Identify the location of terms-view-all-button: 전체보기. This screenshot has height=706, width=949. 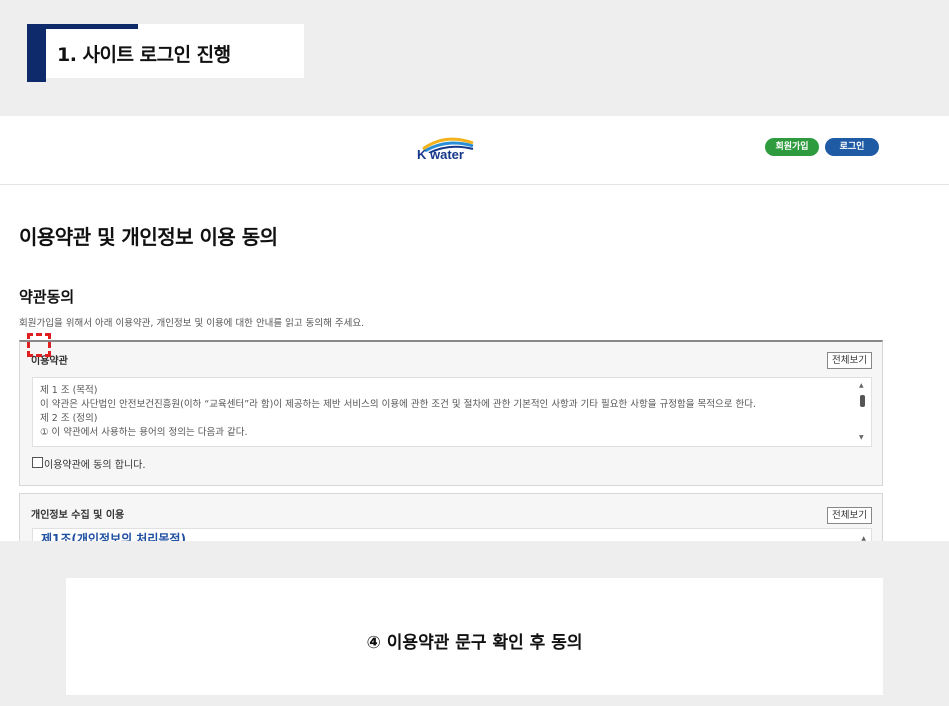
(849, 360).